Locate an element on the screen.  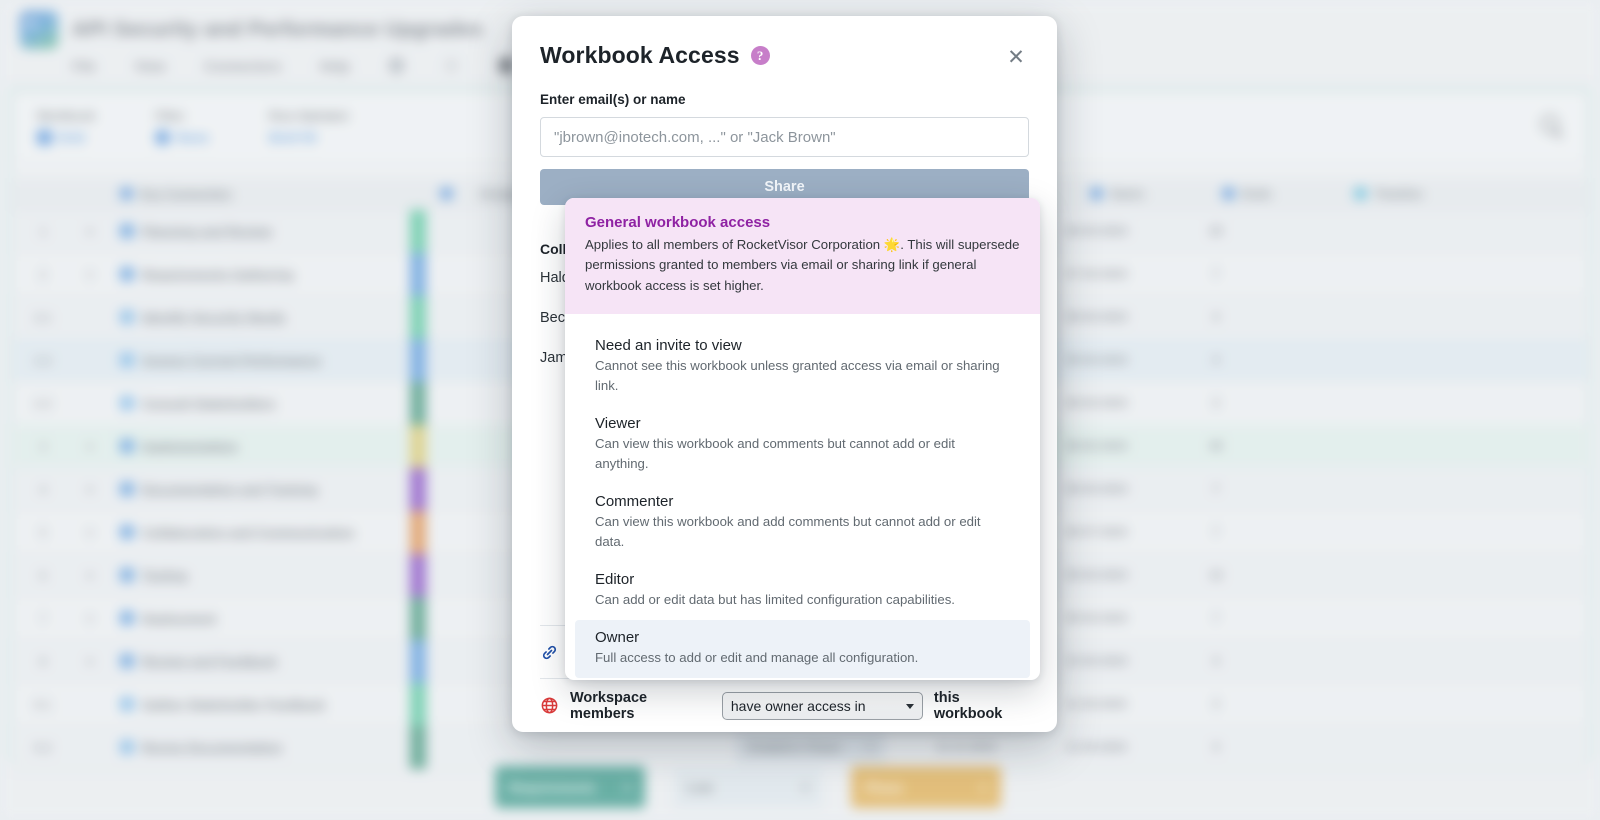
access-option-title: Editor is located at coordinates (615, 580).